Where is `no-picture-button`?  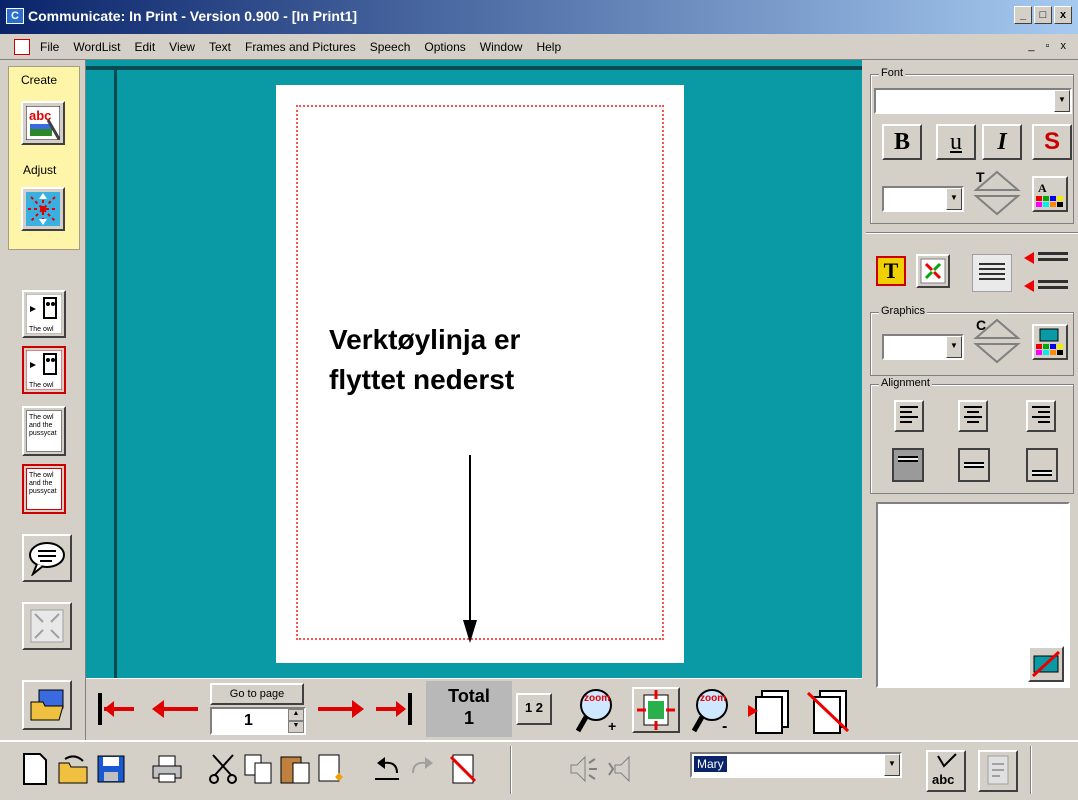
no-picture-button is located at coordinates (1046, 664).